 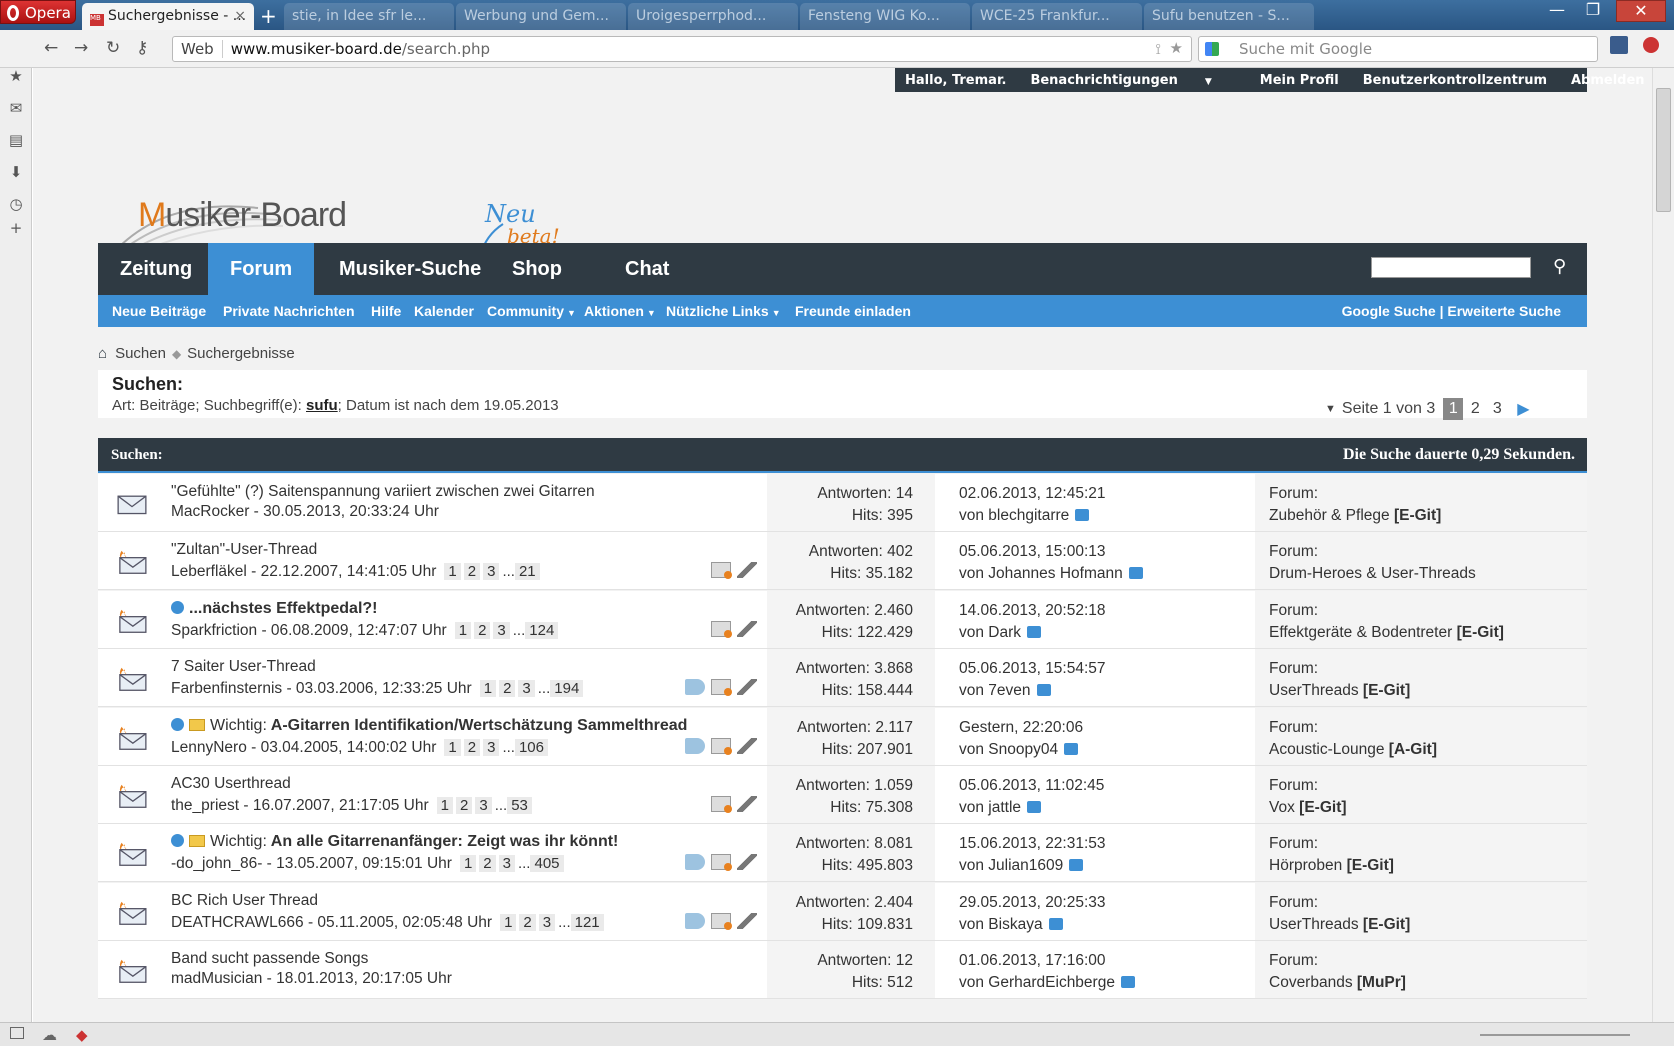 I want to click on new-tab-plus-icon: +, so click(x=268, y=16).